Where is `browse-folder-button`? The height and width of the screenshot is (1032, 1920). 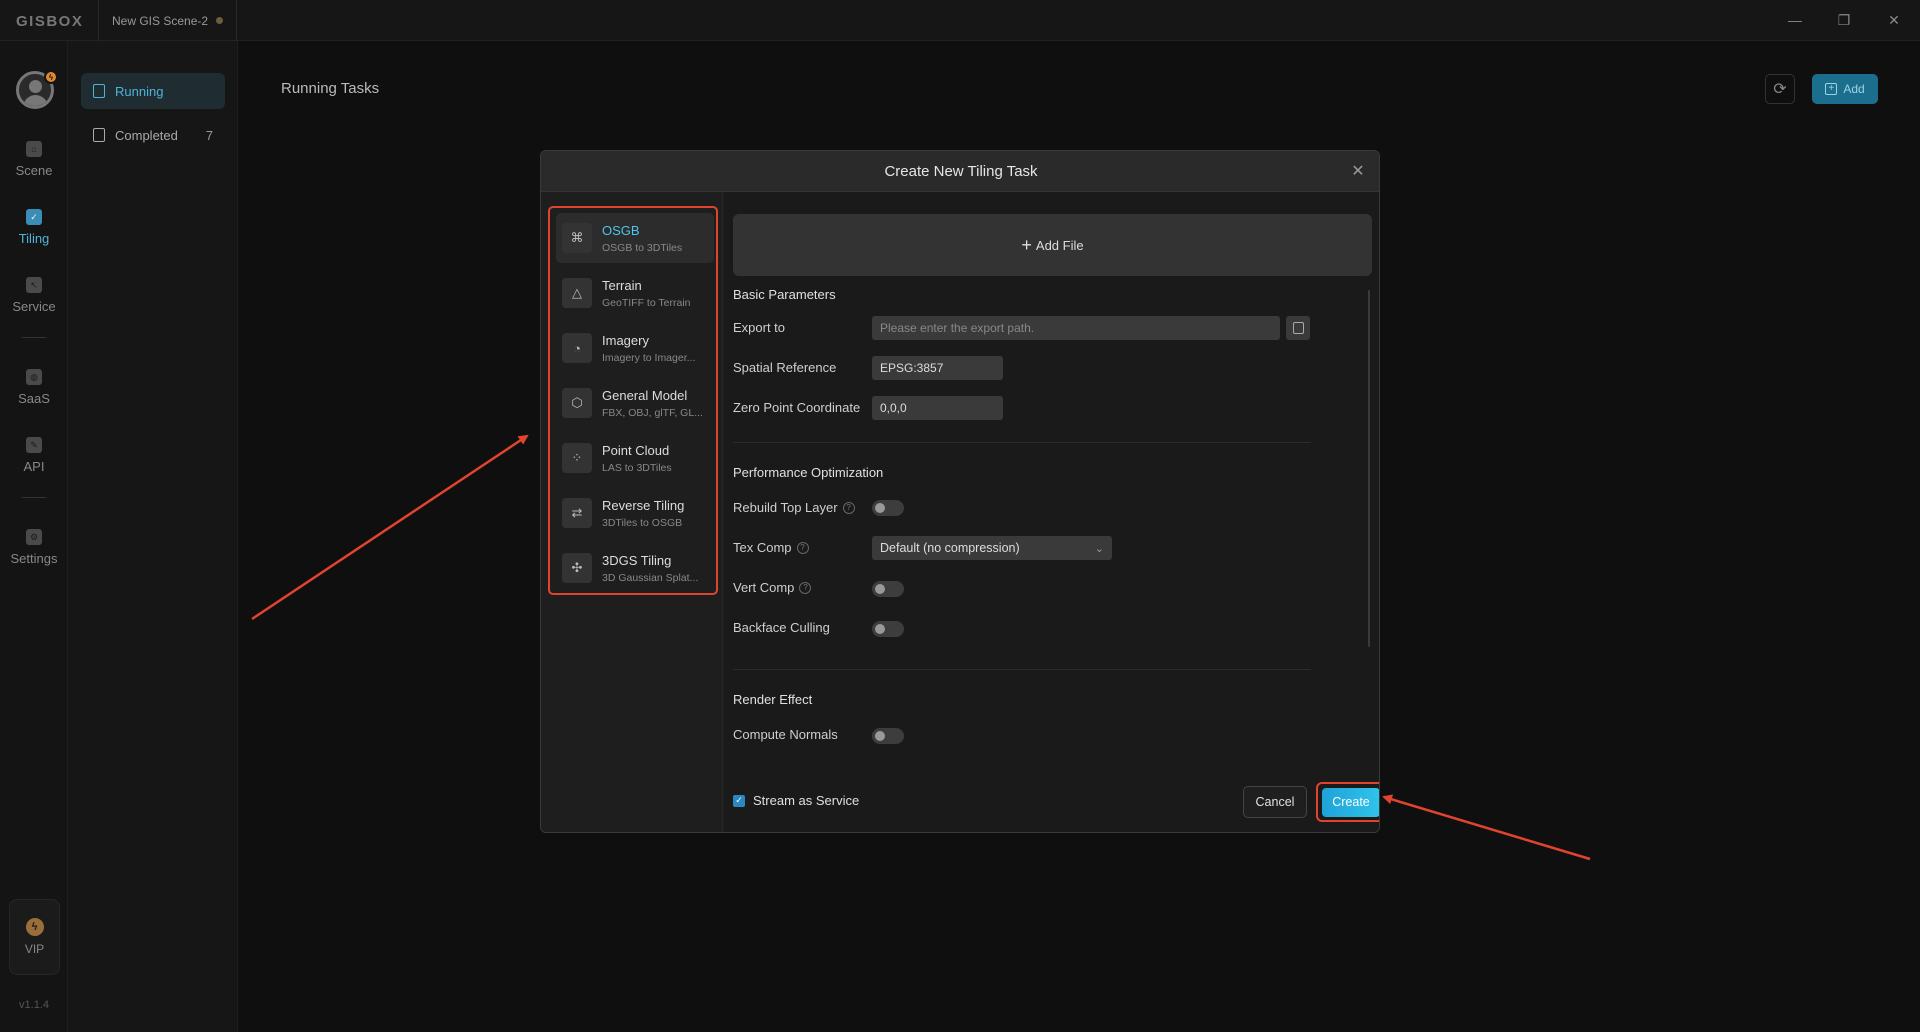
browse-folder-button is located at coordinates (1298, 328).